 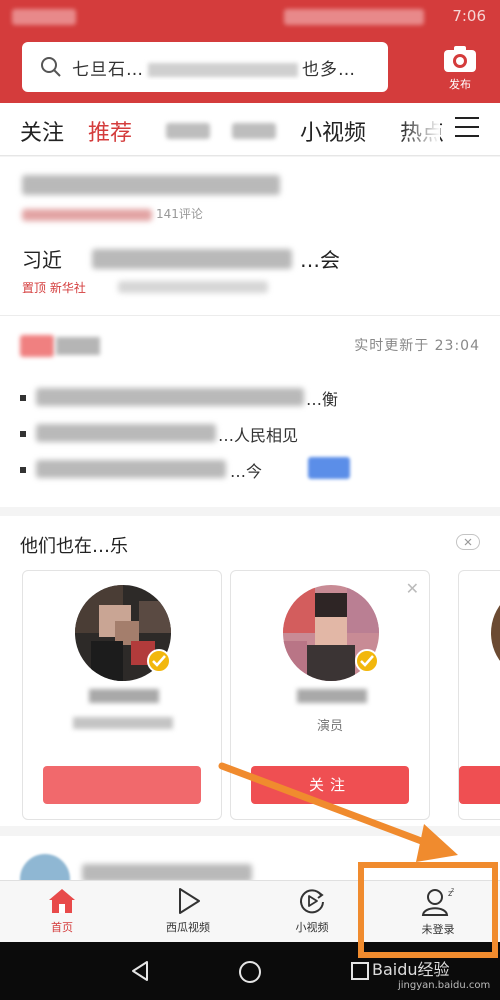 I want to click on status-carrier-blurred, so click(x=44, y=17).